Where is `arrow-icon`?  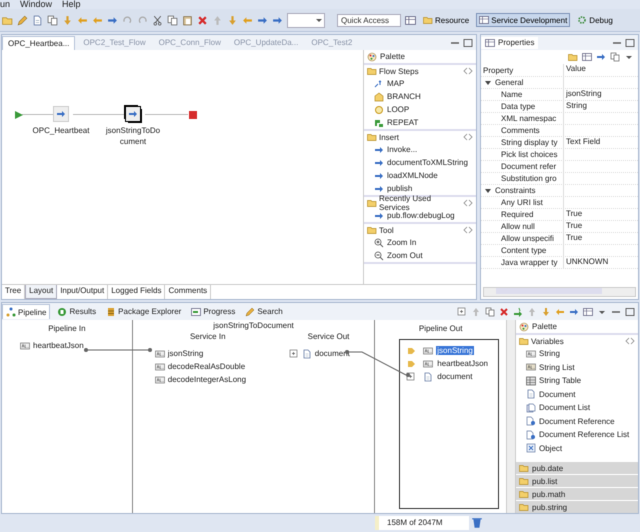 arrow-icon is located at coordinates (133, 114).